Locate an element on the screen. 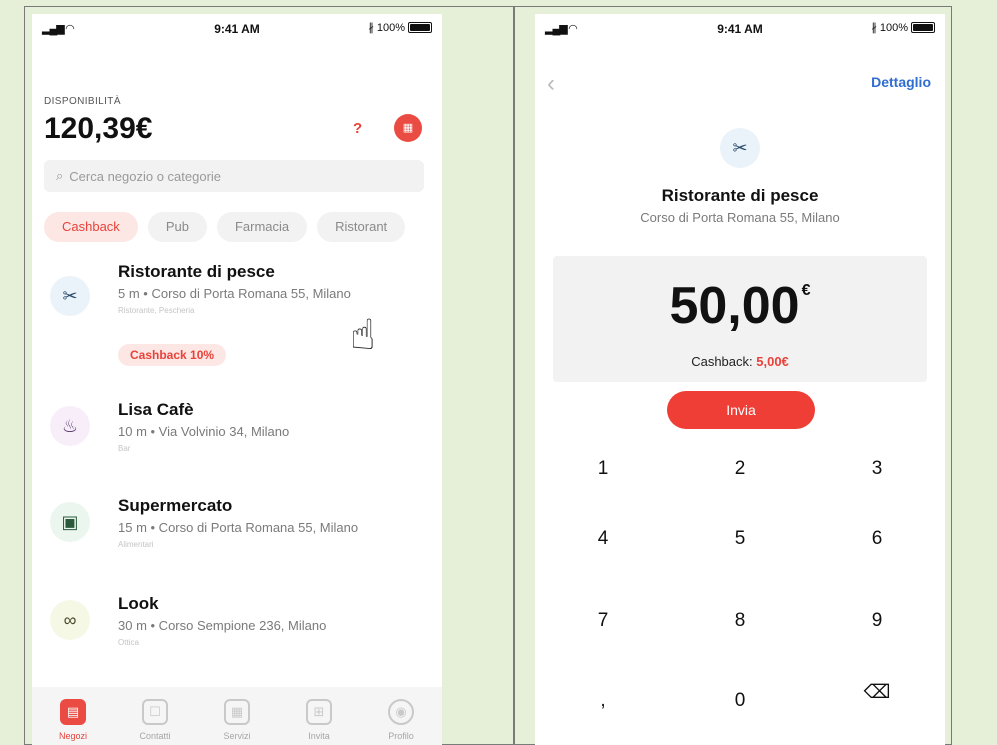 Image resolution: width=997 pixels, height=745 pixels. chip-pub: Pub is located at coordinates (177, 227).